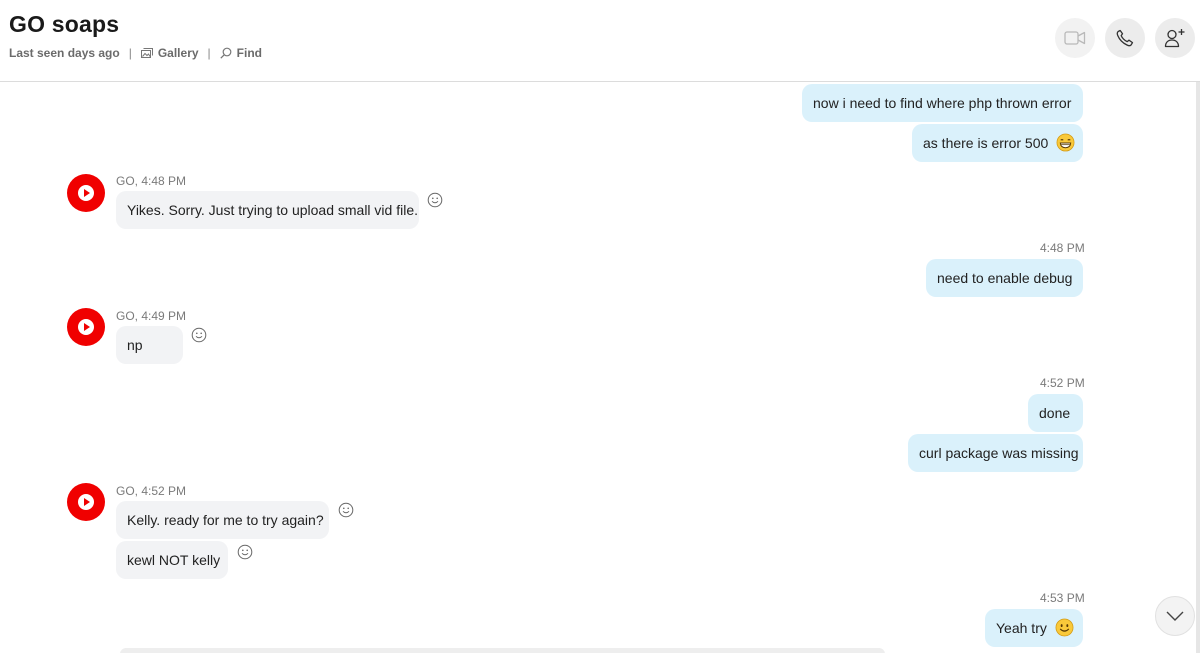 This screenshot has height=653, width=1200. Describe the element at coordinates (1062, 248) in the screenshot. I see `message-time: 4:48 PM` at that location.